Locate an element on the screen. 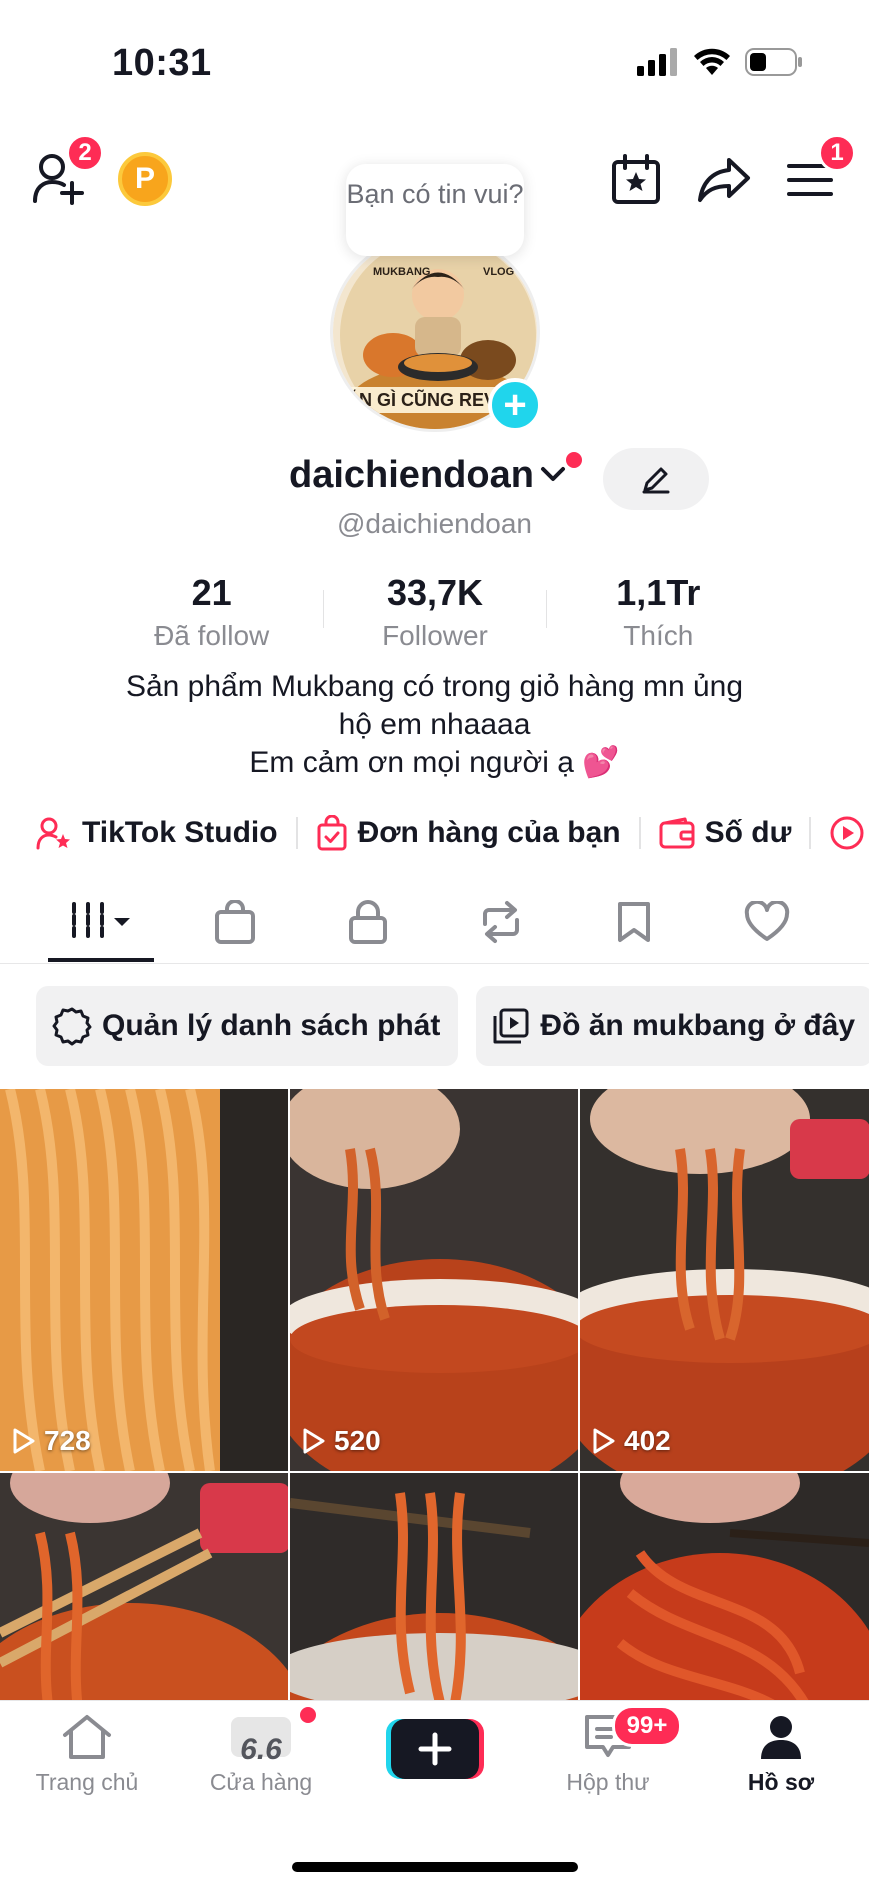  tab-liked is located at coordinates (767, 922).